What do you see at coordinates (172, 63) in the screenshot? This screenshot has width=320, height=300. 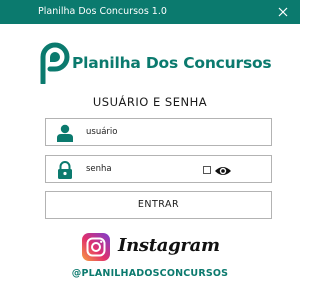 I see `brand-name: Planilha Dos Concursos` at bounding box center [172, 63].